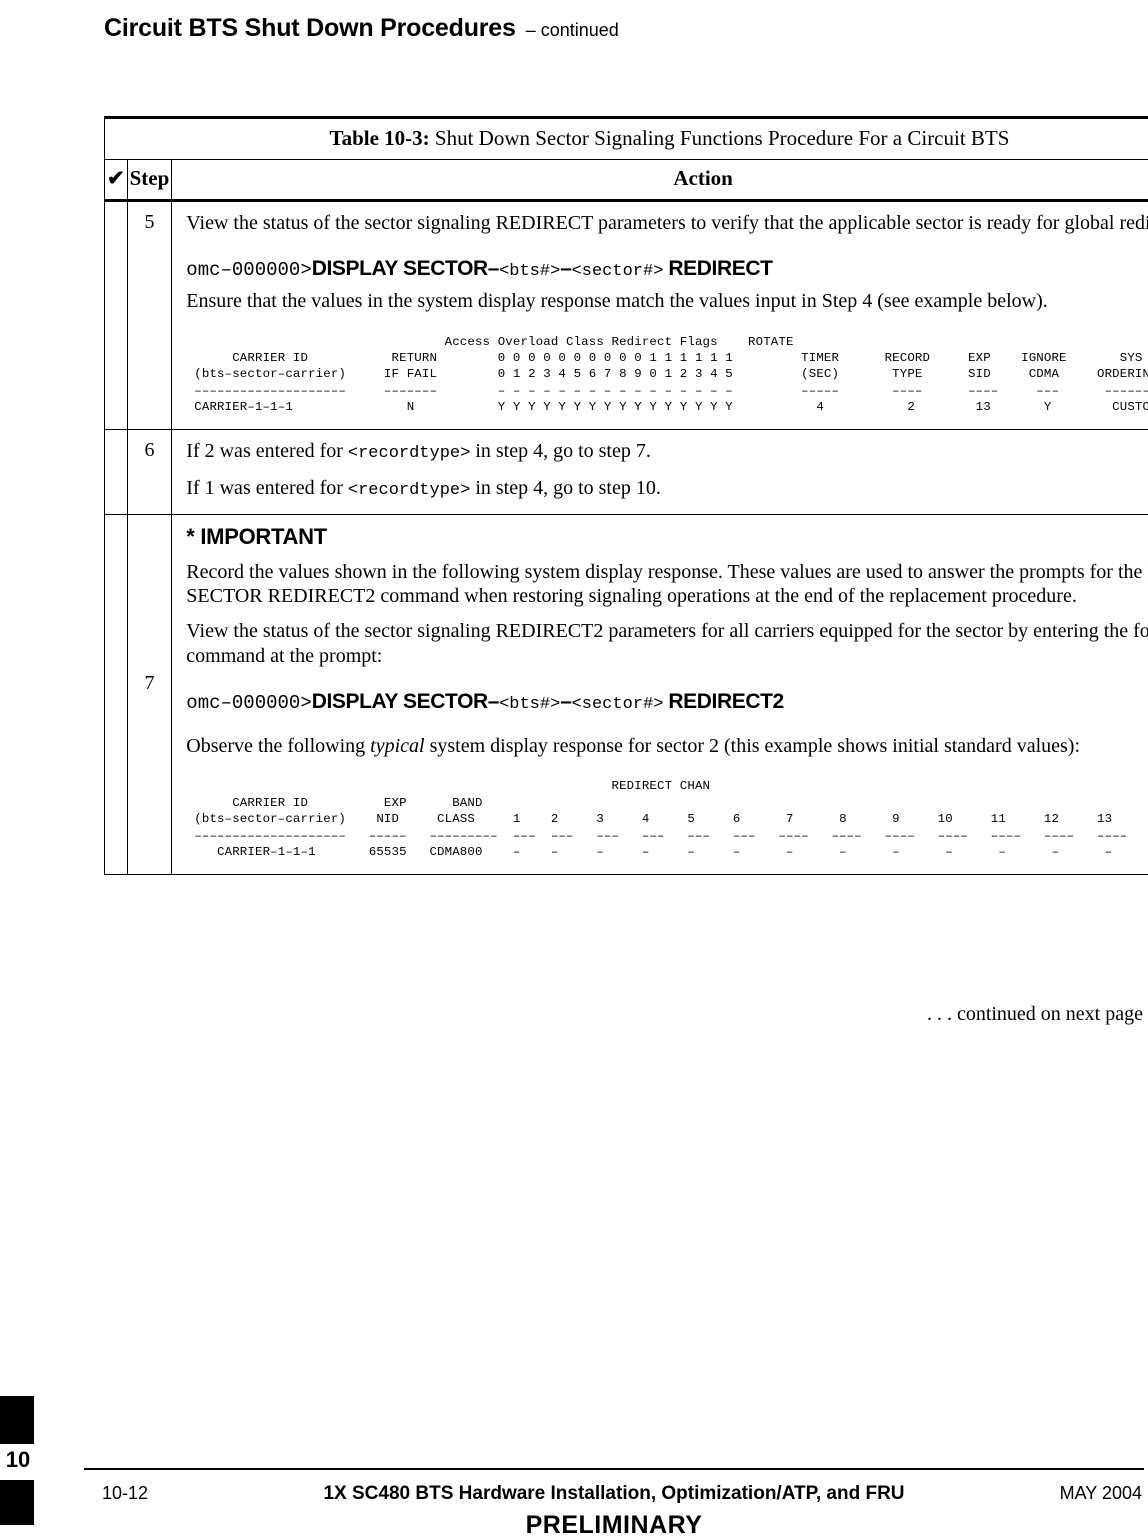 The width and height of the screenshot is (1148, 1540). What do you see at coordinates (409, 453) in the screenshot?
I see `step-6-line-1-recordtype: <recordtype>` at bounding box center [409, 453].